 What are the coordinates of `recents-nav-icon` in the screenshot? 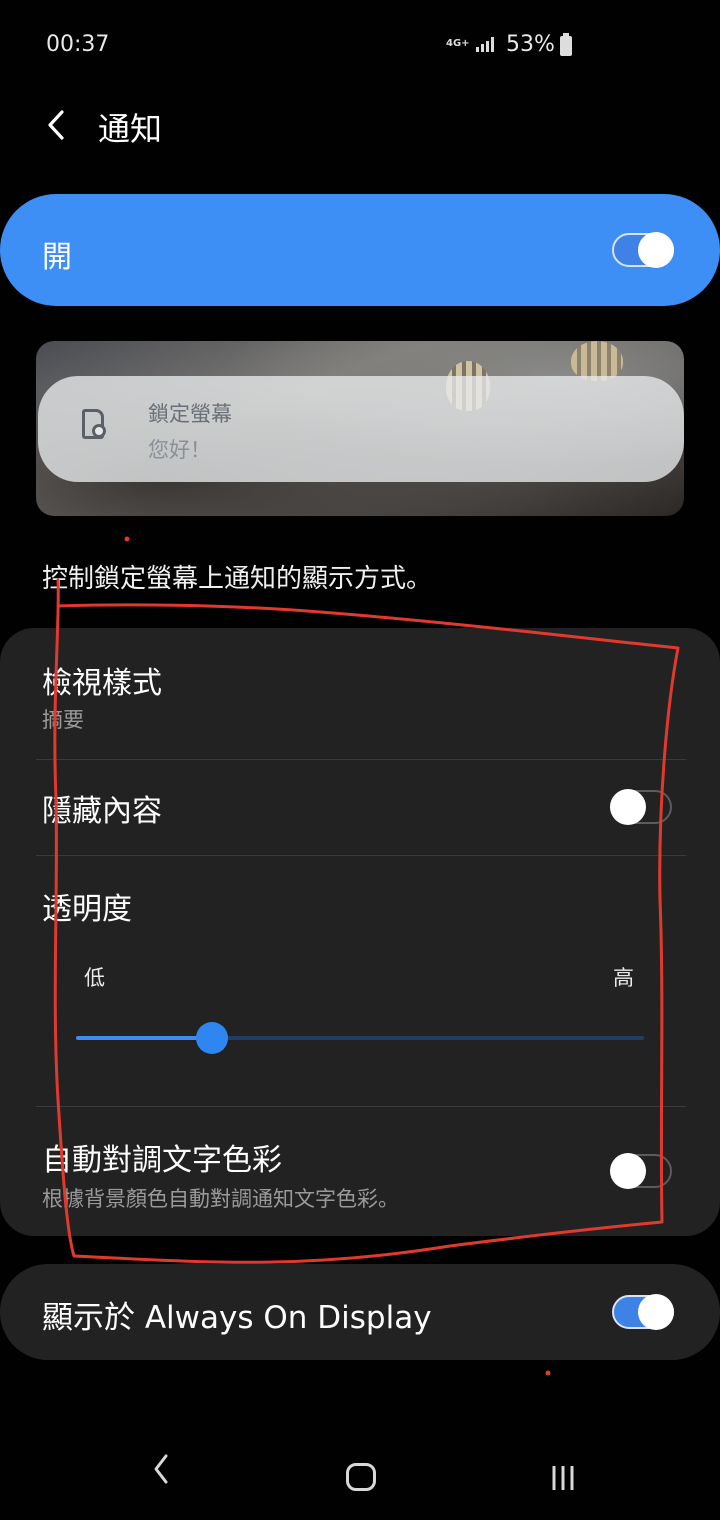 It's located at (564, 1480).